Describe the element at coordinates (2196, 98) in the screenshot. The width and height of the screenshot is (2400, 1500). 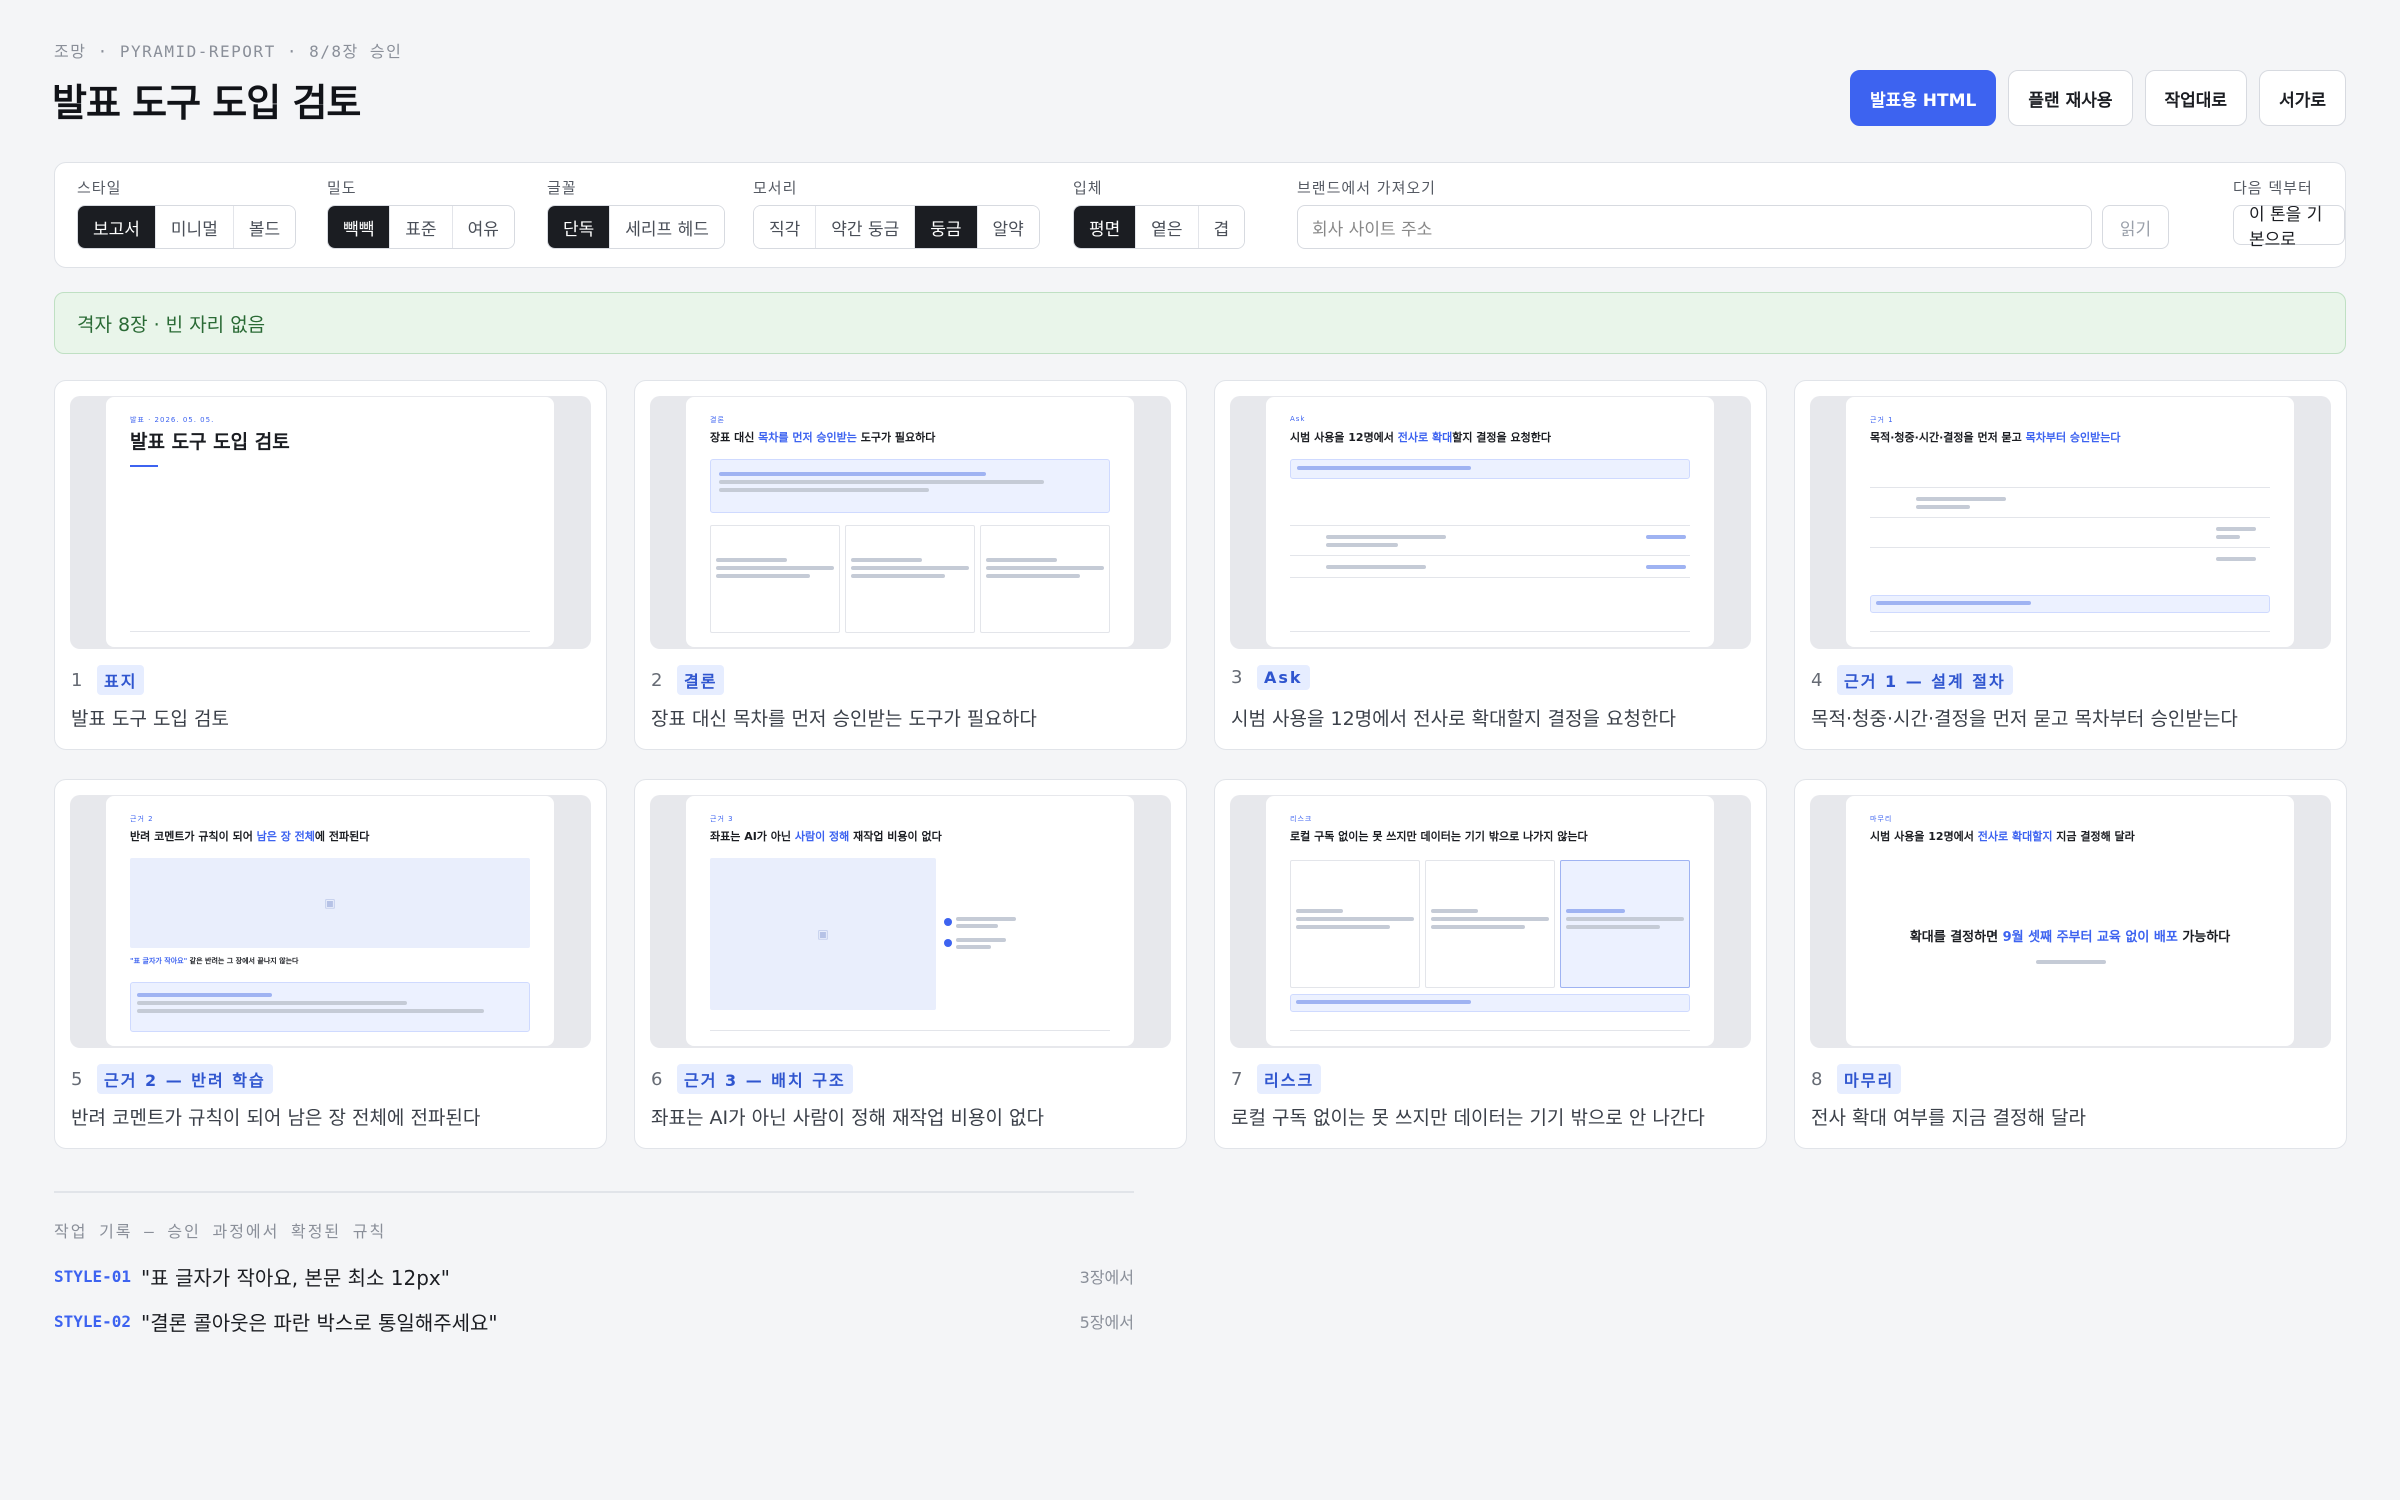
I see `to-workbench-button: 작업대로` at that location.